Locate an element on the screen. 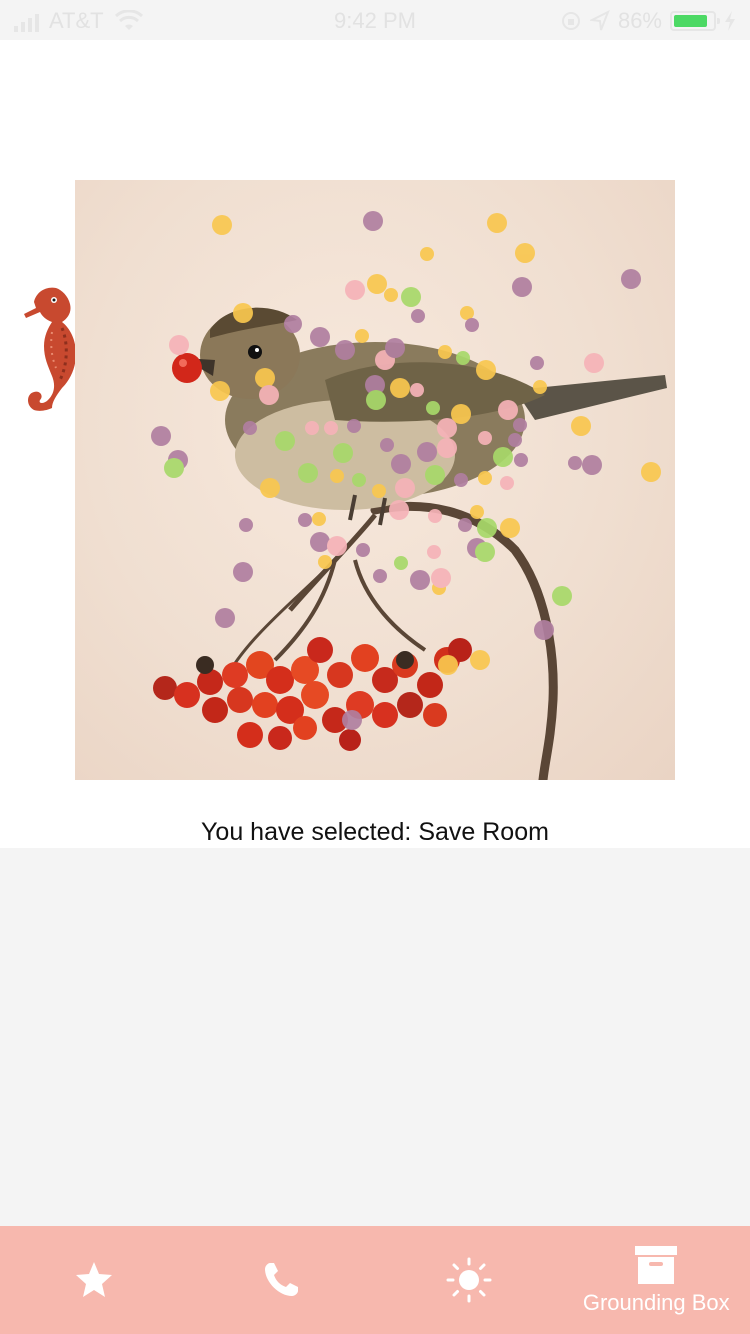 The image size is (750, 1334). phone-icon is located at coordinates (282, 1279).